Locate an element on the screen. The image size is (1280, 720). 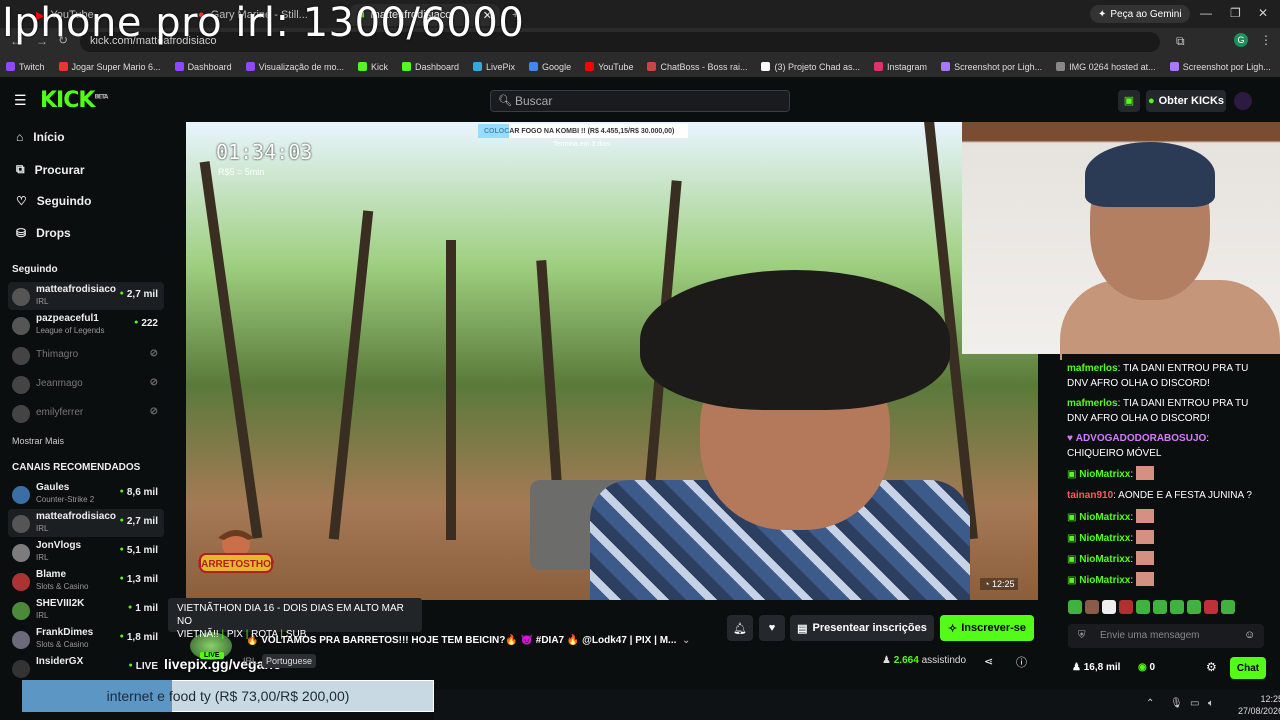
followers-count: ♟ 16,8 mil is located at coordinates (1096, 667).